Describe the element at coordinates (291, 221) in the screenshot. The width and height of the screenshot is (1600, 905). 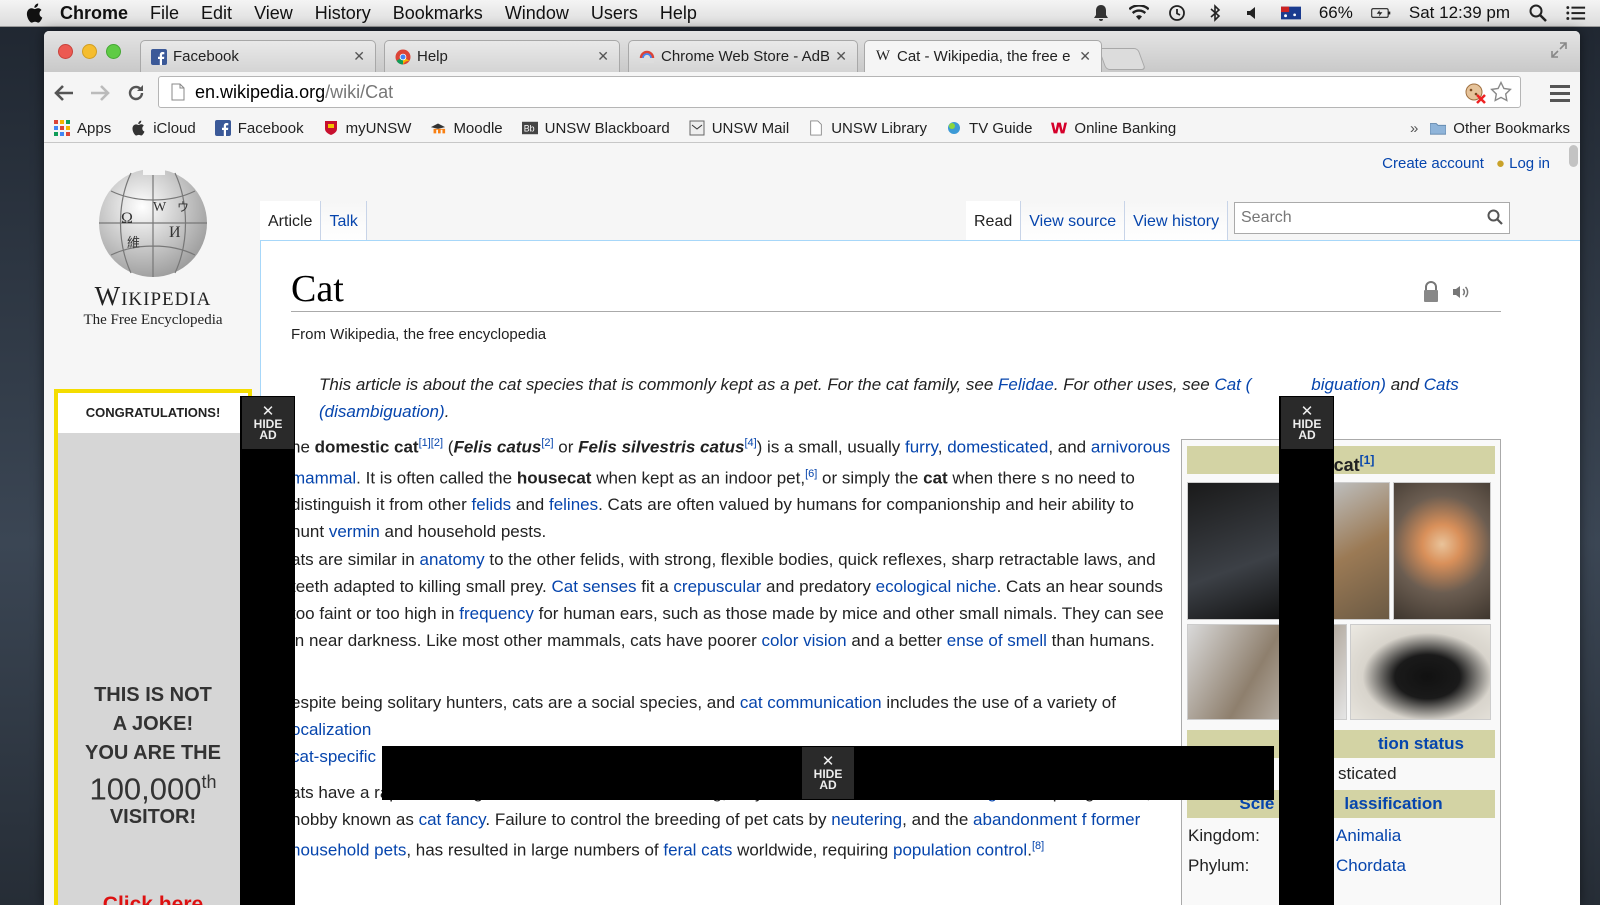
I see `tab-article: Article` at that location.